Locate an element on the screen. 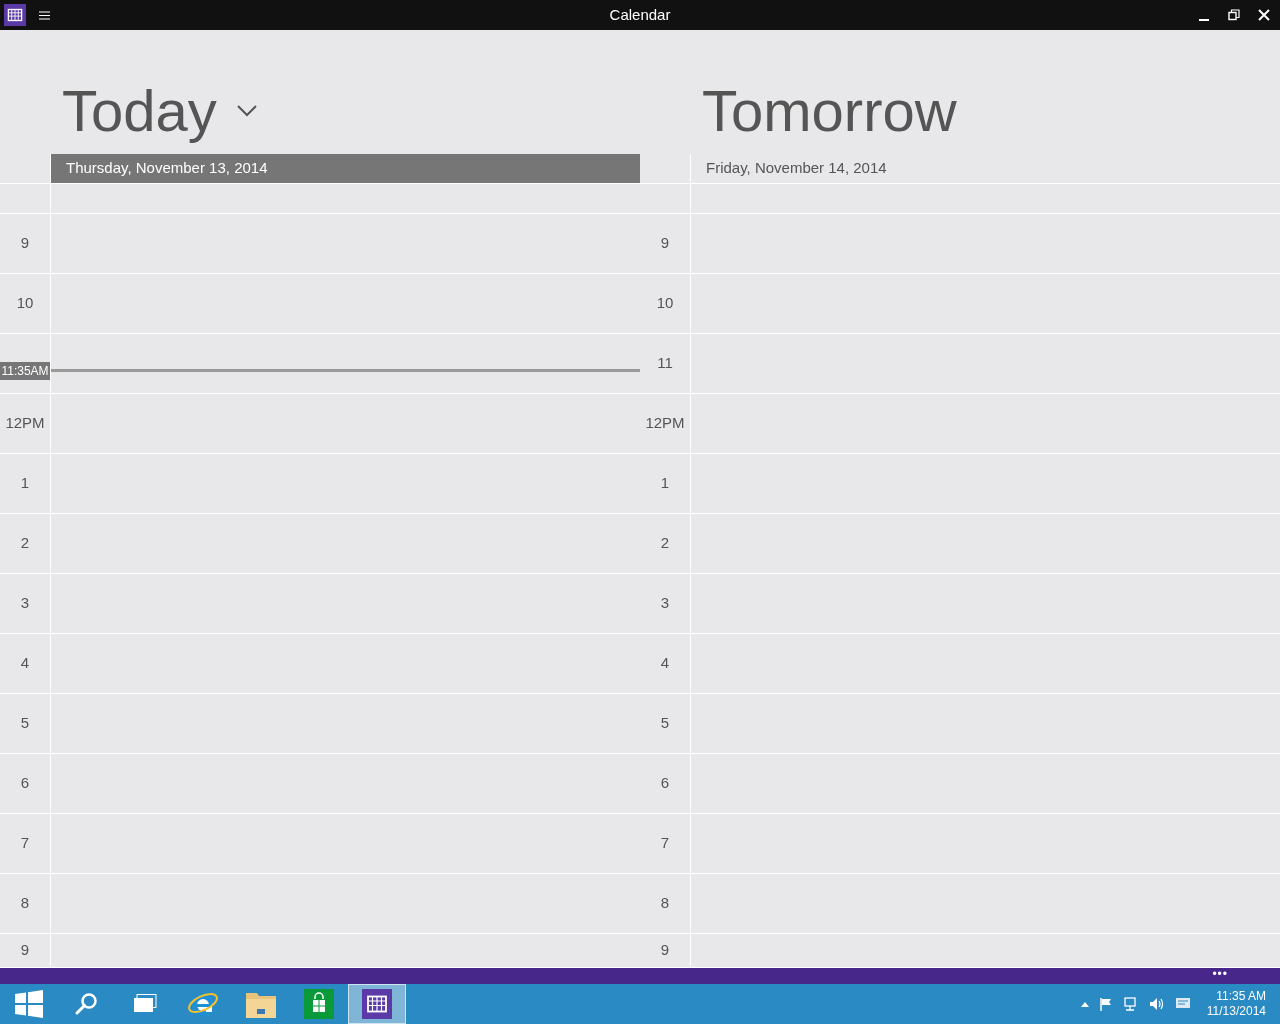 This screenshot has height=1024, width=1280. current-time-badge: 11:35AM is located at coordinates (25, 371).